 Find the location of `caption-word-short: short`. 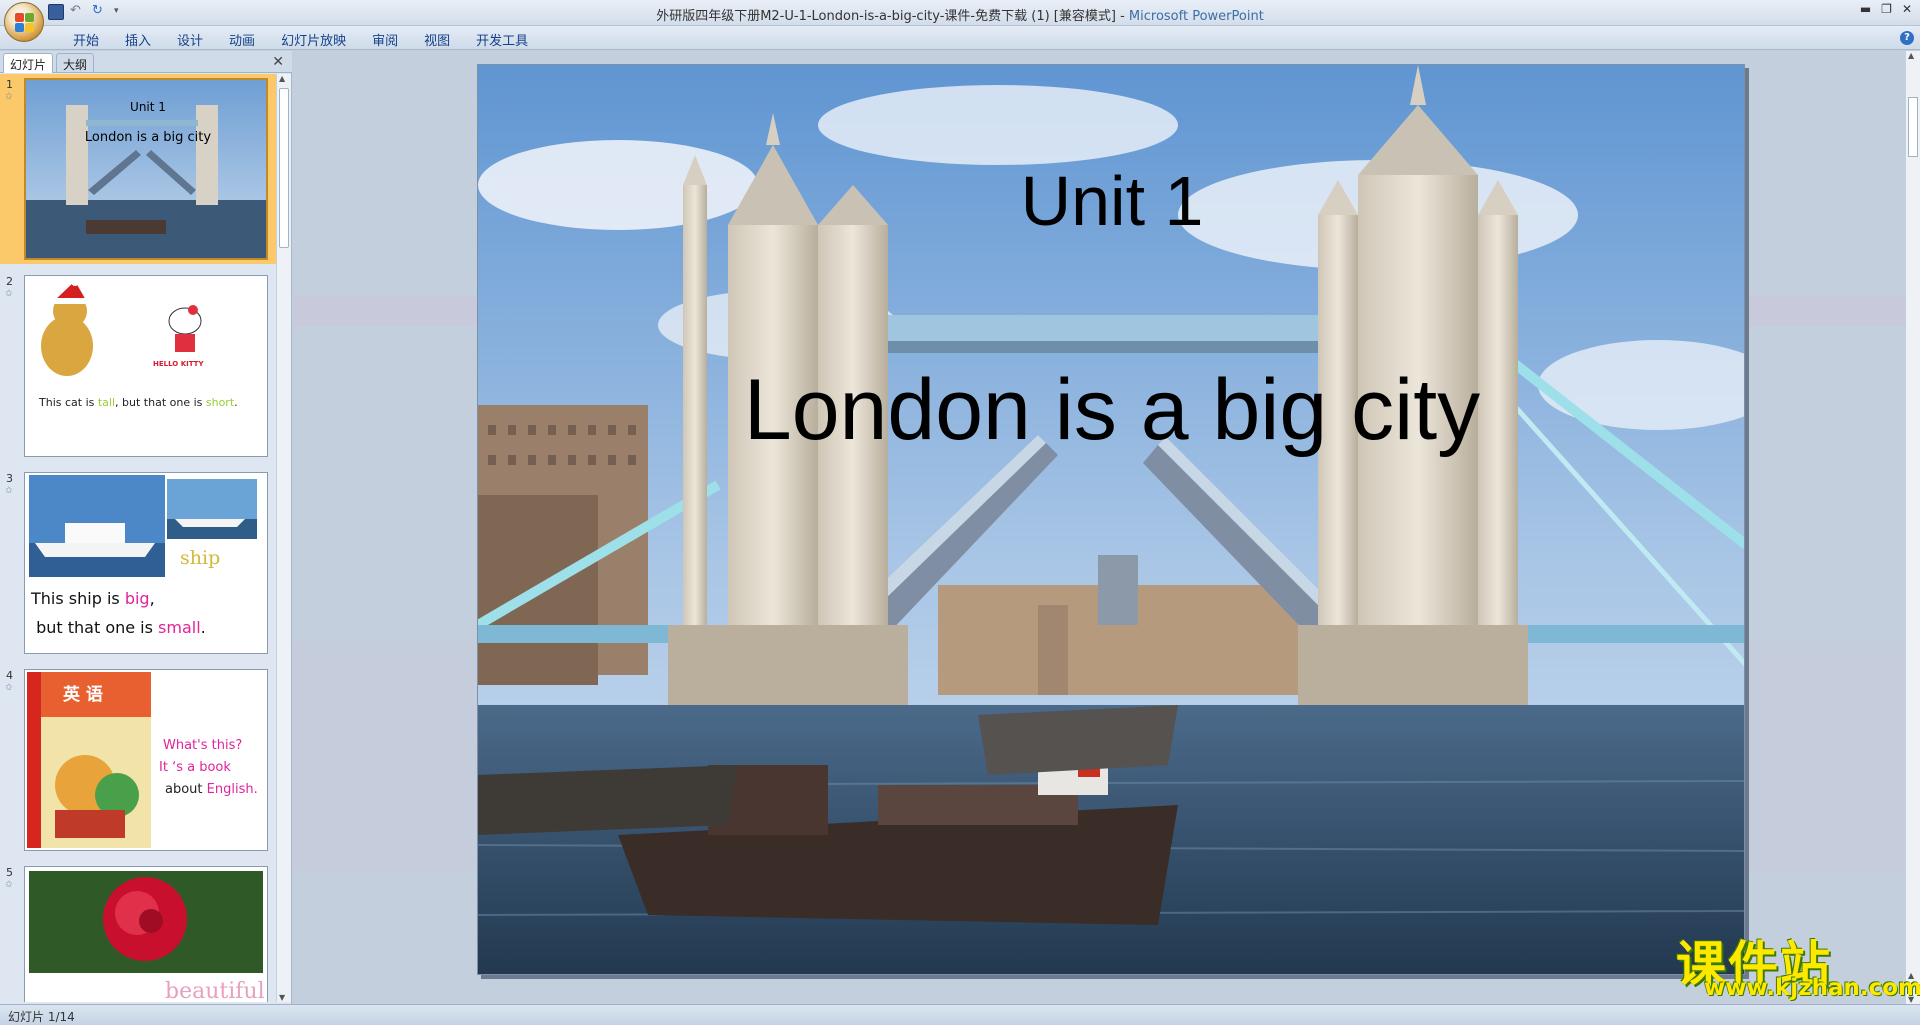

caption-word-short: short is located at coordinates (220, 402).